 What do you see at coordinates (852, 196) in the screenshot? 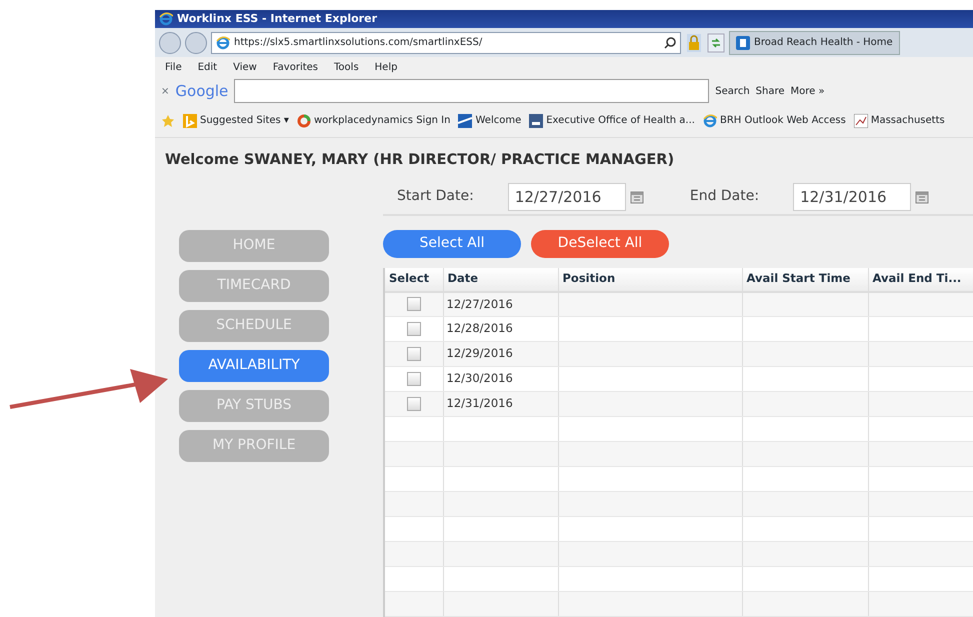
I see `end-date-field: 12/31/2016` at bounding box center [852, 196].